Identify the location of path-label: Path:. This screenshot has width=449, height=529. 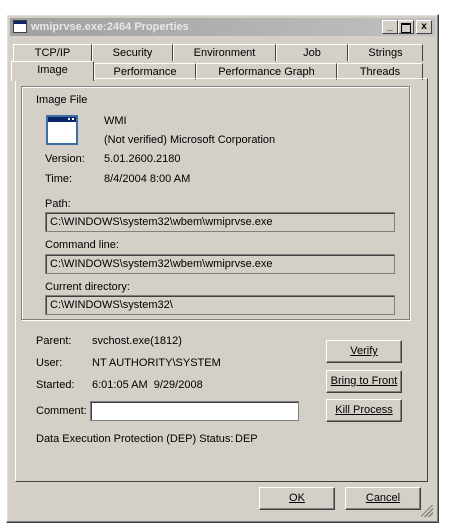
(58, 204).